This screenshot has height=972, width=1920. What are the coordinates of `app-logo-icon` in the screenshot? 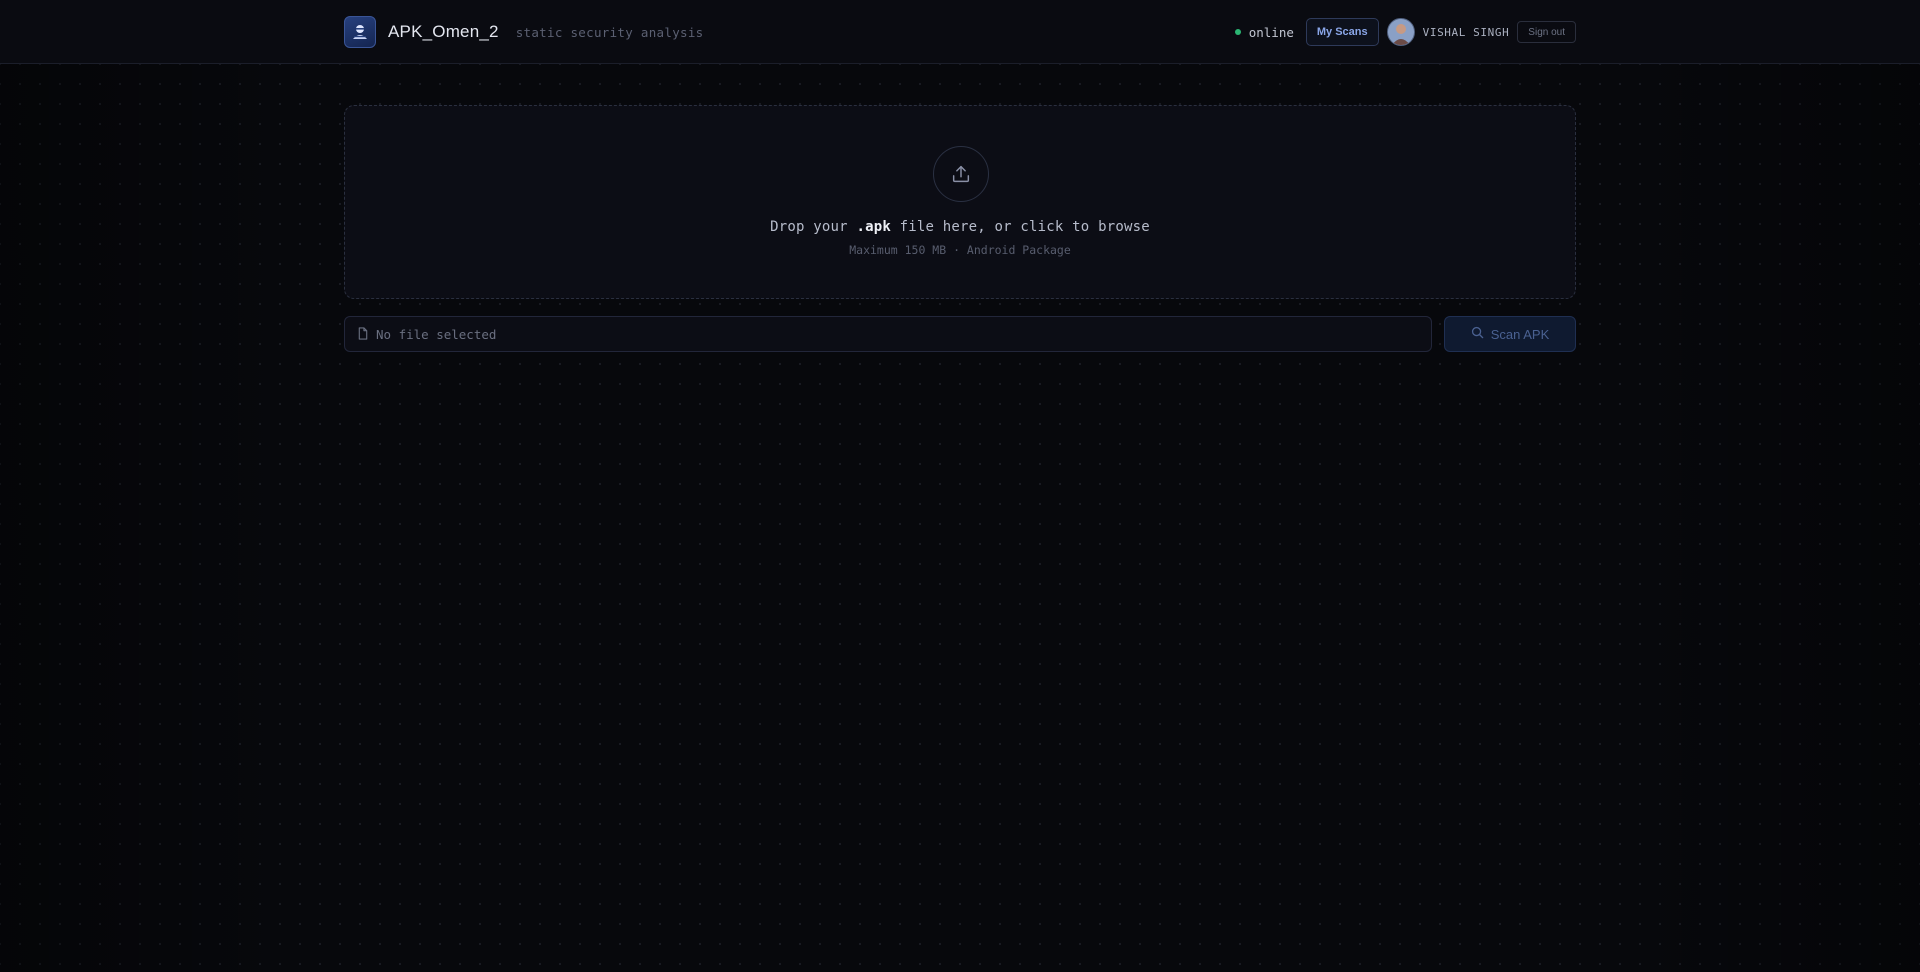 It's located at (360, 32).